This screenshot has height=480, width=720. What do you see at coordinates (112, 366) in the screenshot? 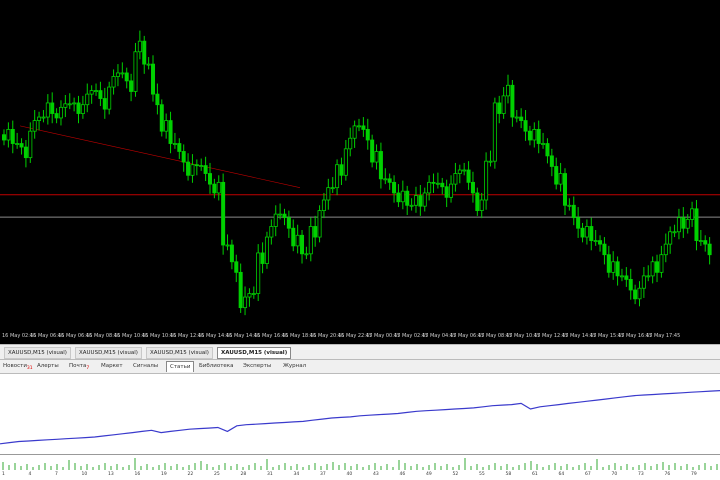
I see `terminal-tab-4: Маркет` at bounding box center [112, 366].